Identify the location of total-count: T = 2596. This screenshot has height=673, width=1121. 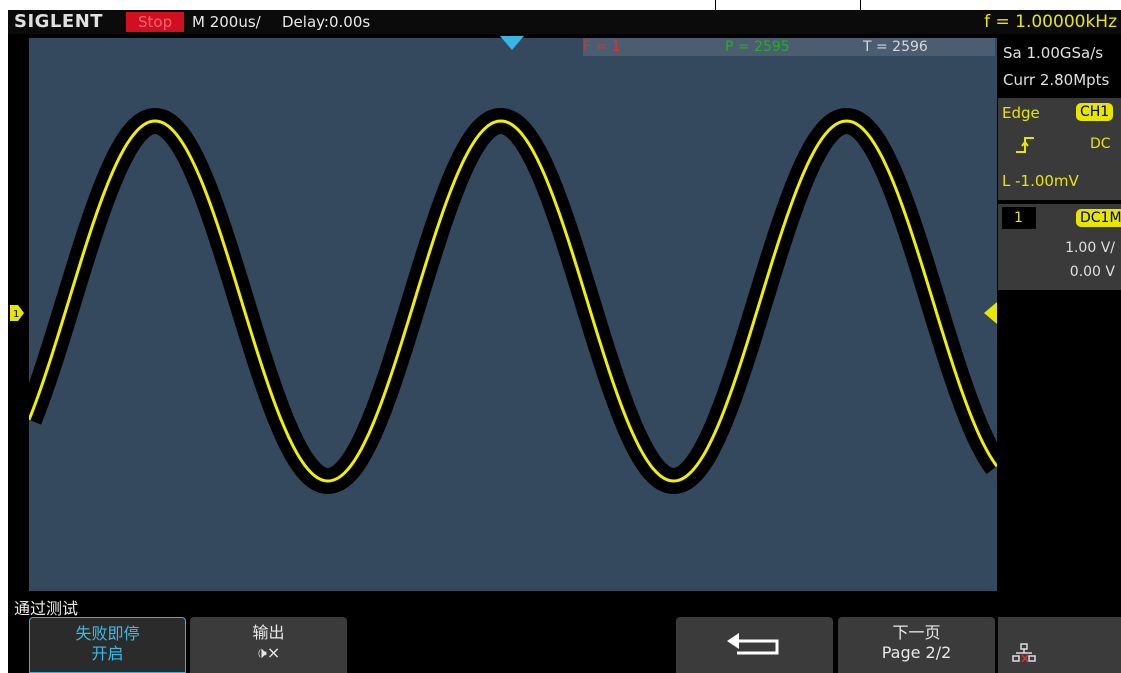
(895, 47).